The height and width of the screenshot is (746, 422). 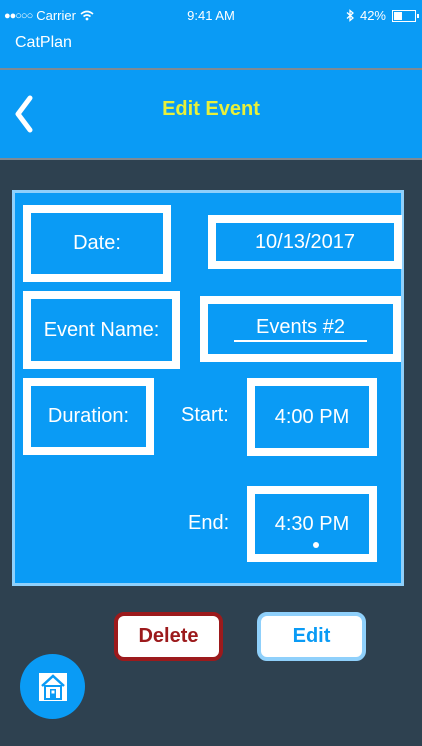 I want to click on edit-button: Edit, so click(x=311, y=636).